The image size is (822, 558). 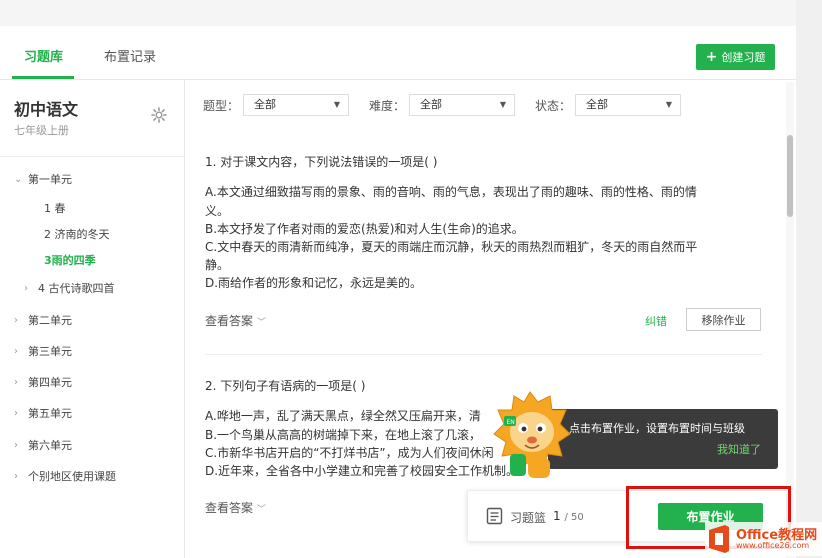 What do you see at coordinates (41, 130) in the screenshot?
I see `book-subtitle: 七年级上册` at bounding box center [41, 130].